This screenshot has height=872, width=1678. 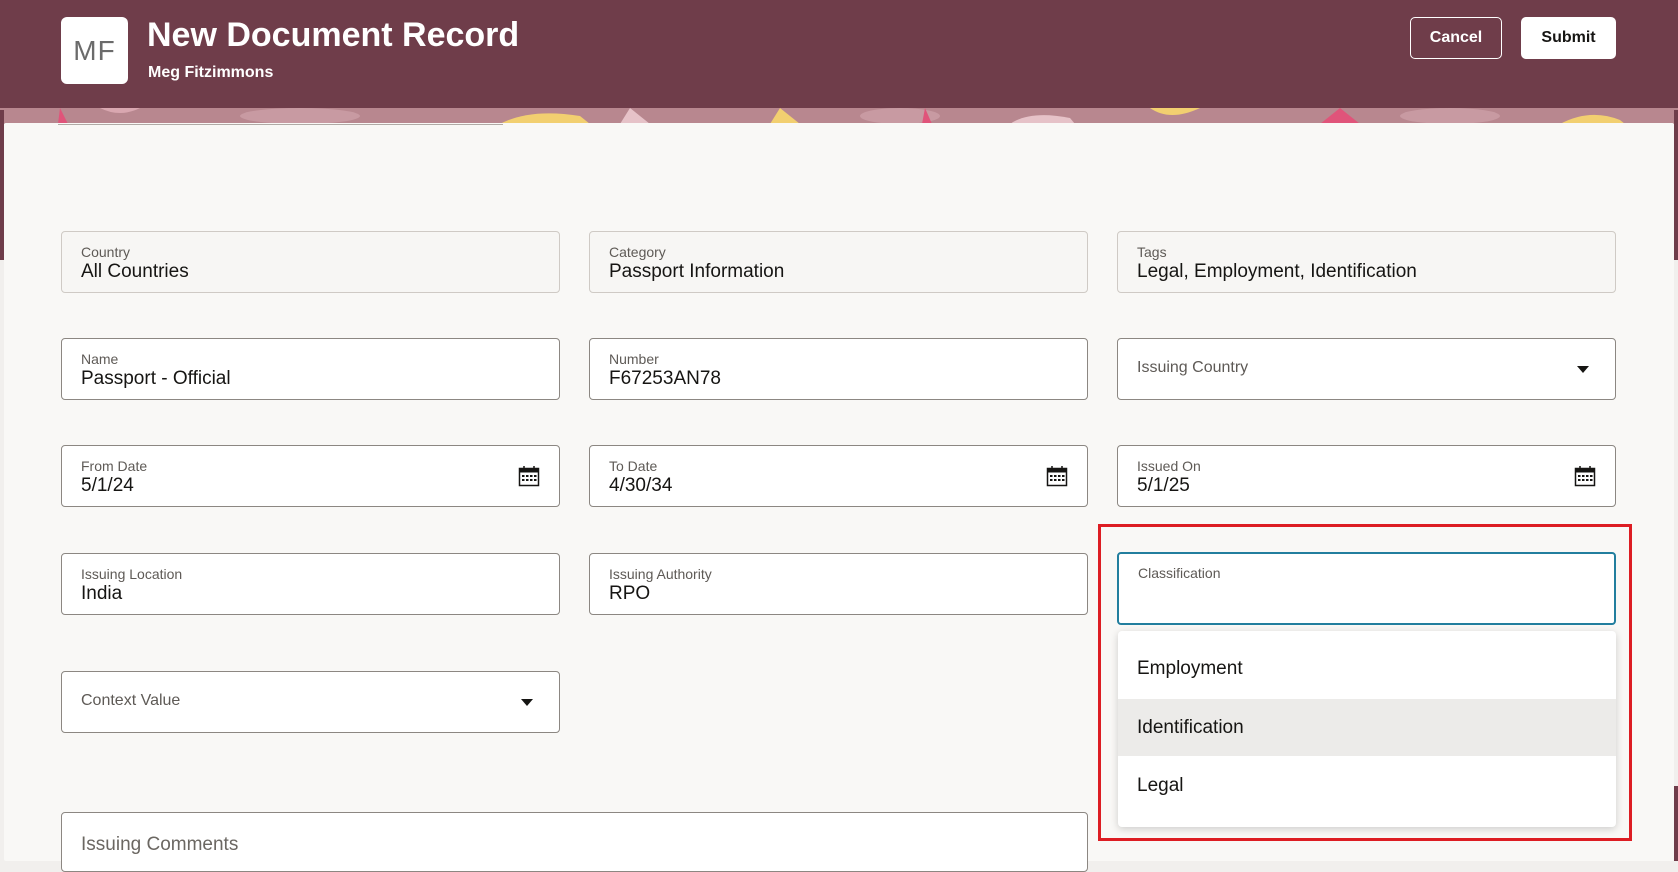 What do you see at coordinates (160, 844) in the screenshot?
I see `issuing-comments-placeholder: Issuing Comments` at bounding box center [160, 844].